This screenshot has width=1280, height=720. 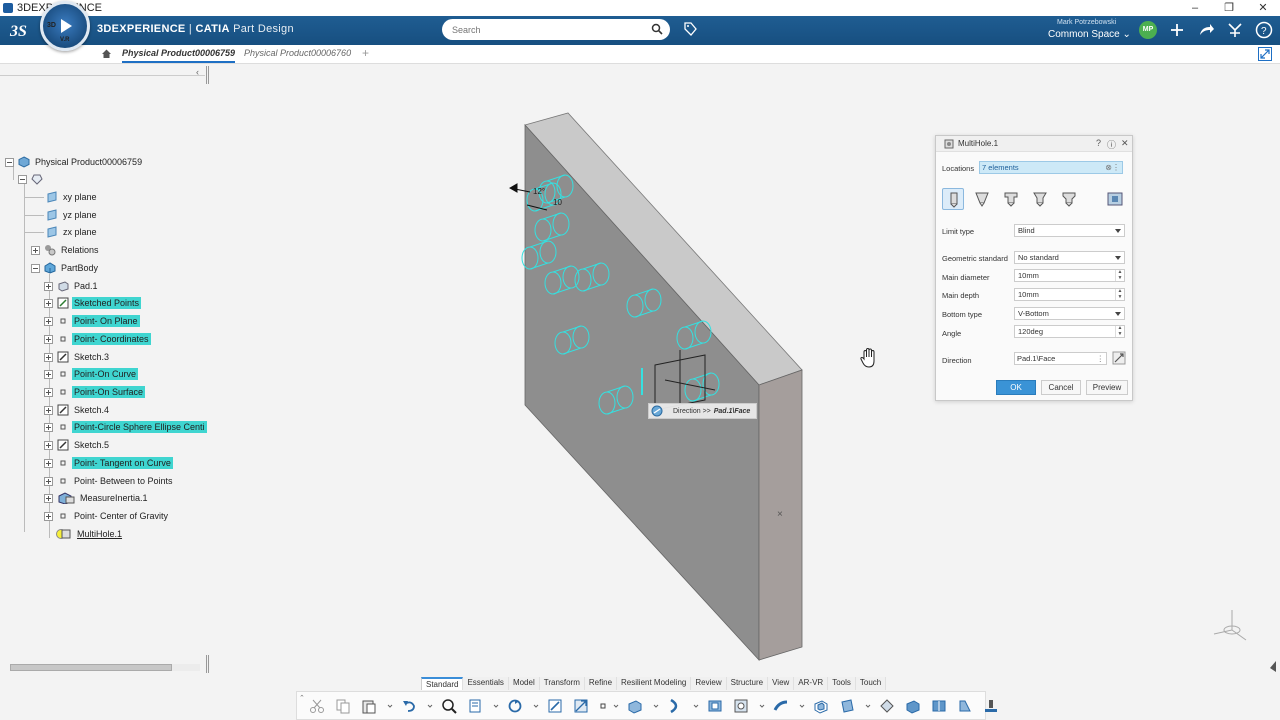 I want to click on hole-type-simple, so click(x=953, y=199).